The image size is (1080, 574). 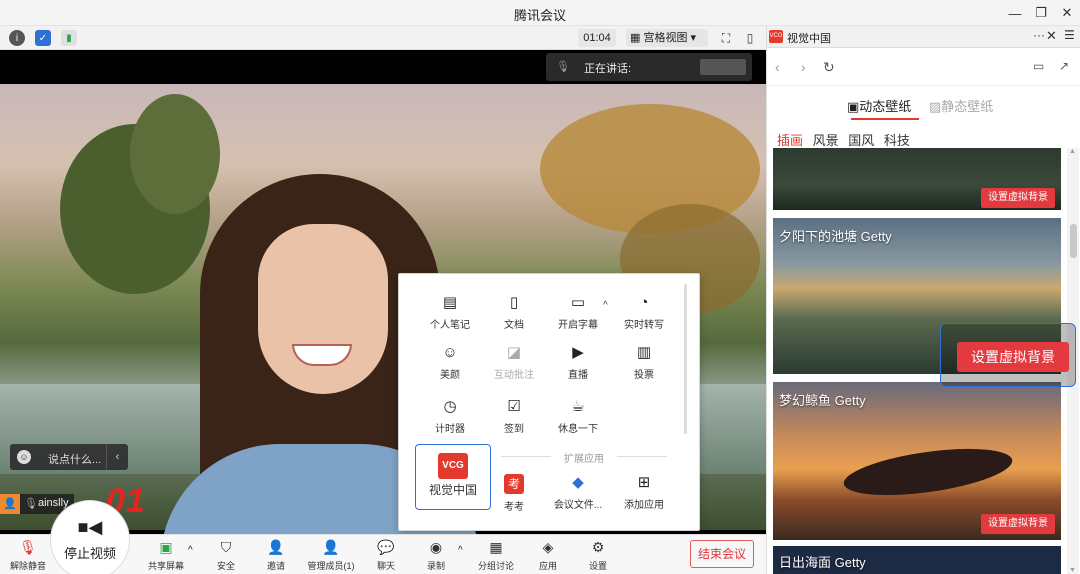 I want to click on dynamic-wallpaper-icon: ▣, so click(x=853, y=106).